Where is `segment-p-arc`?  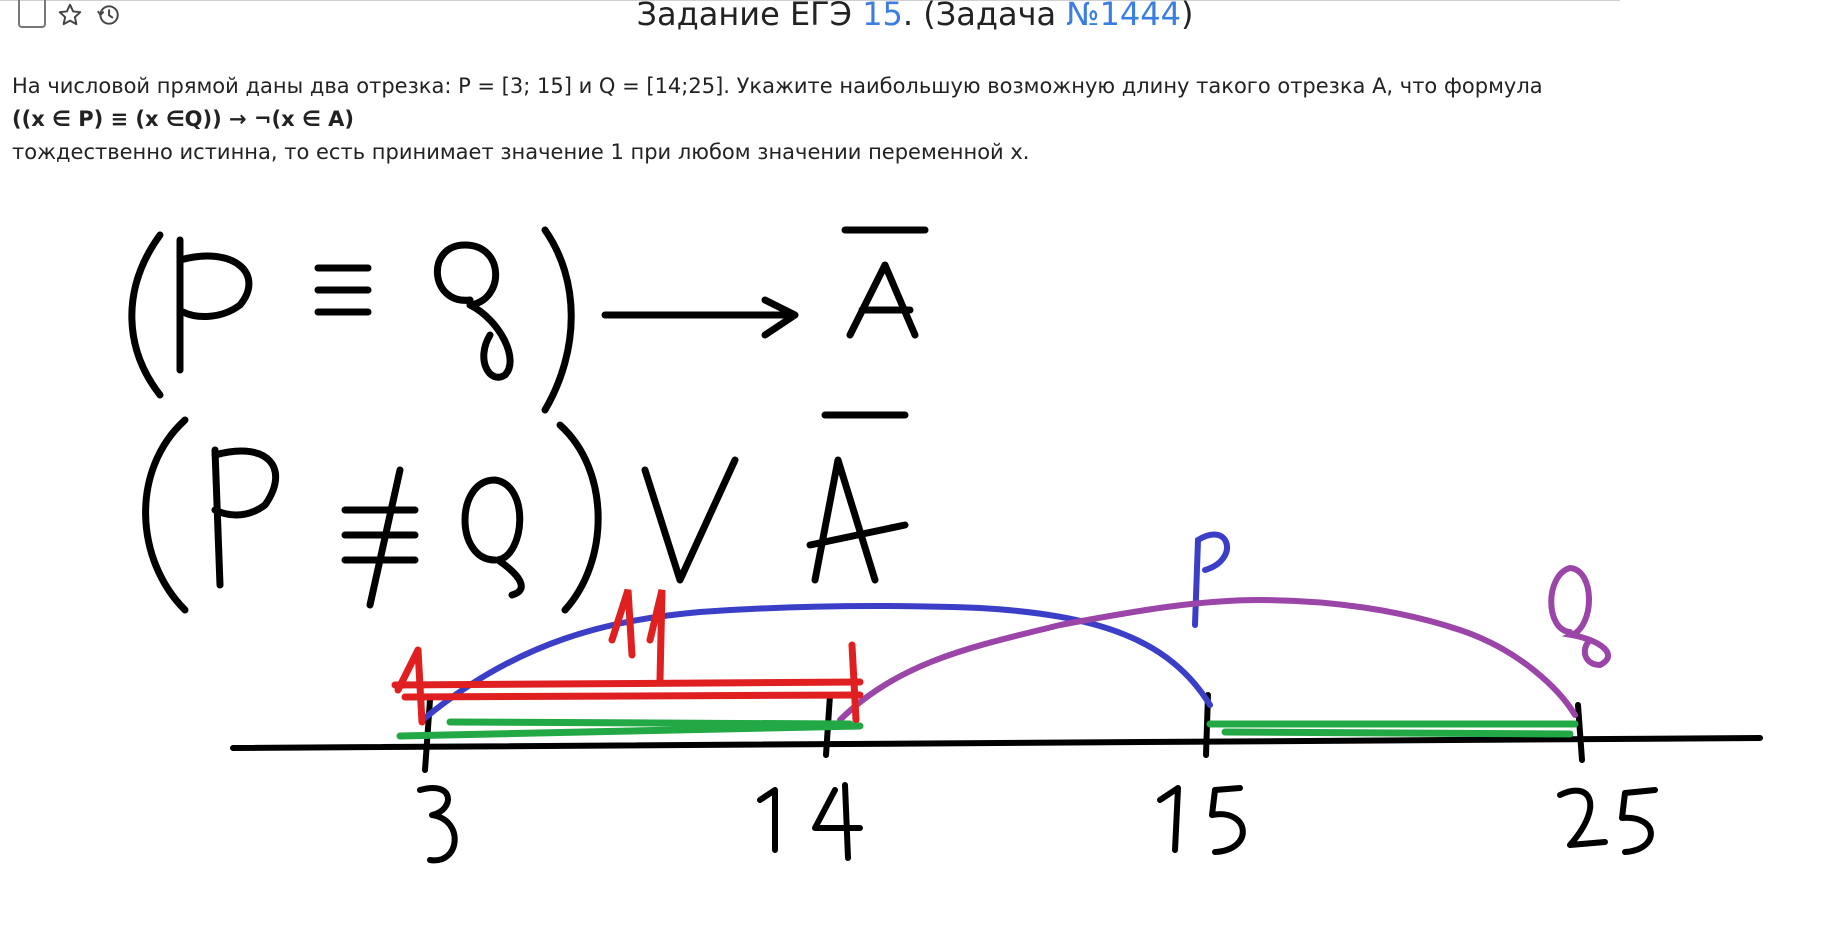
segment-p-arc is located at coordinates (817, 662).